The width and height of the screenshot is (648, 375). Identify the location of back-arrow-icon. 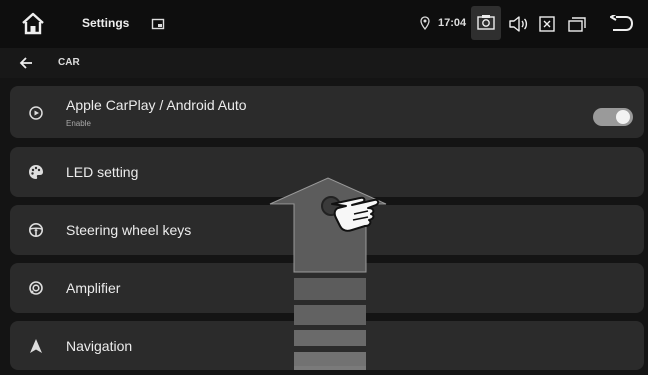
(26, 65).